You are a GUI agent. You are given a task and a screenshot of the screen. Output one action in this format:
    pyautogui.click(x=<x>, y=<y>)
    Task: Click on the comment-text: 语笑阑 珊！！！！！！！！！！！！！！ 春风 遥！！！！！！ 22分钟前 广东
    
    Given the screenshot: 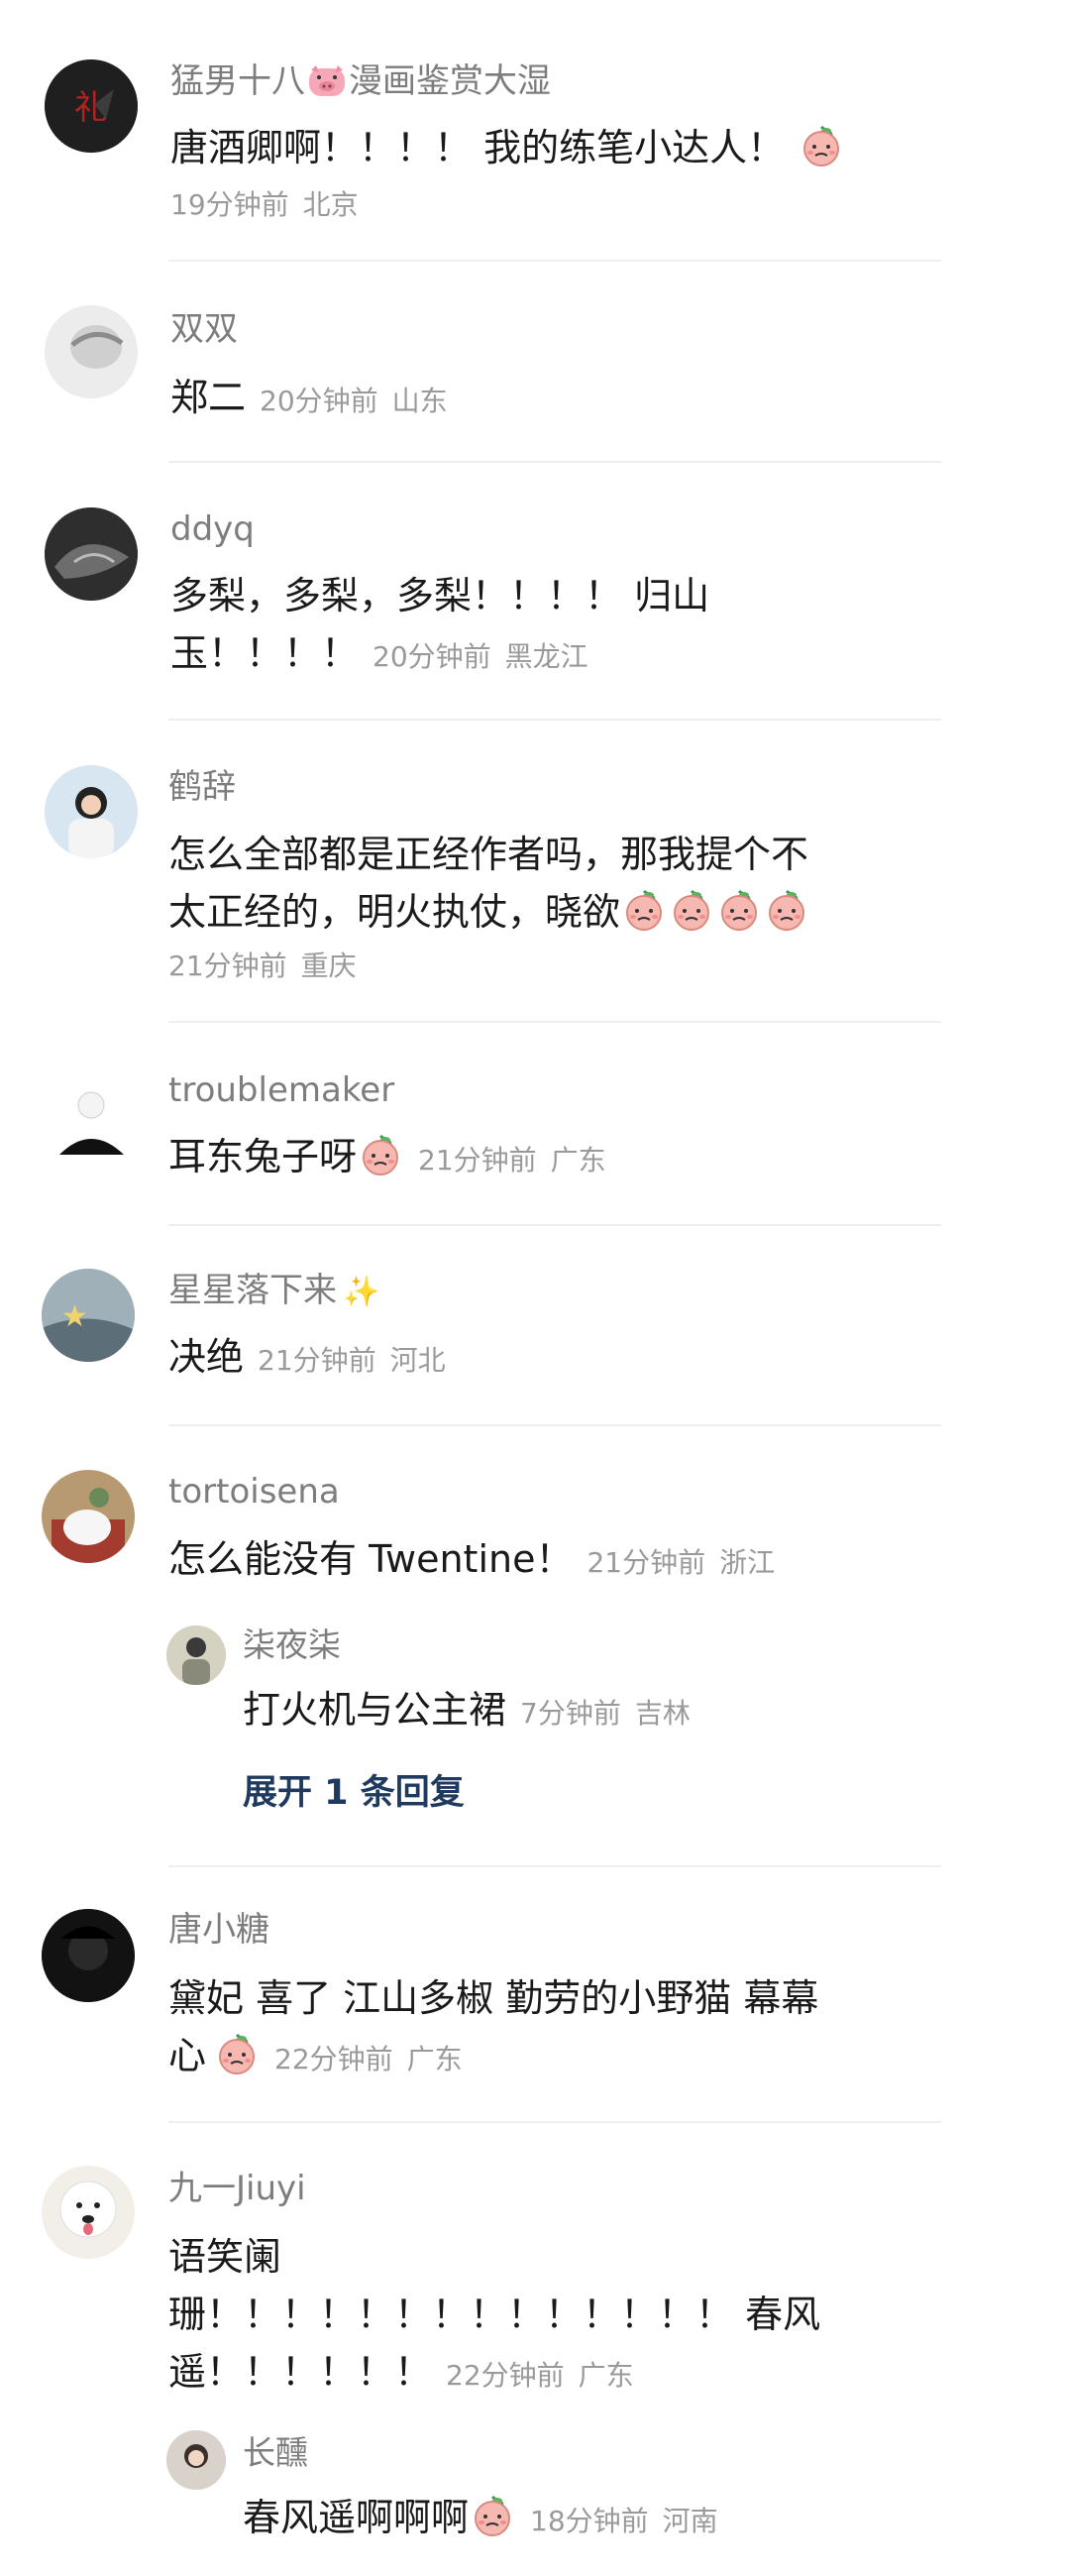 What is the action you would take?
    pyautogui.click(x=544, y=2316)
    